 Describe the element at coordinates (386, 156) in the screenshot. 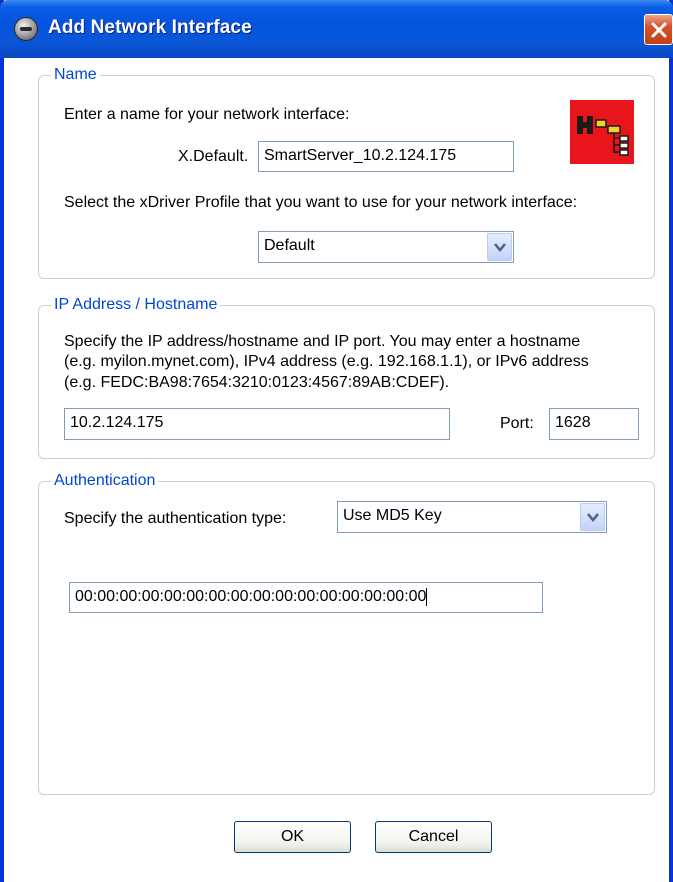

I see `interface-name-input: SmartServer_10.2.124.175` at that location.